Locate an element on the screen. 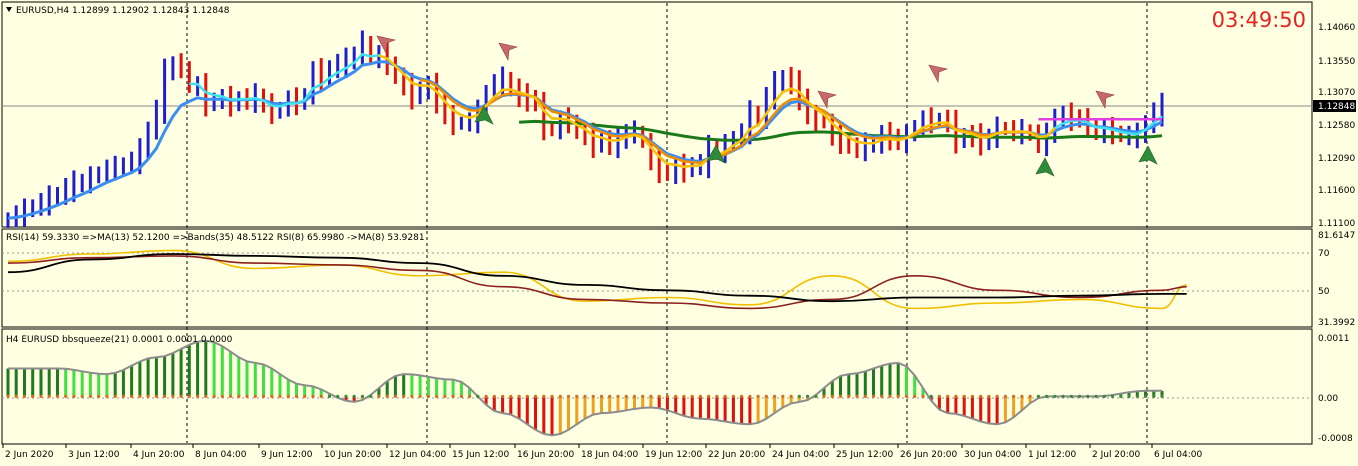 The image size is (1358, 466). rsi-tick: 50 is located at coordinates (1324, 292).